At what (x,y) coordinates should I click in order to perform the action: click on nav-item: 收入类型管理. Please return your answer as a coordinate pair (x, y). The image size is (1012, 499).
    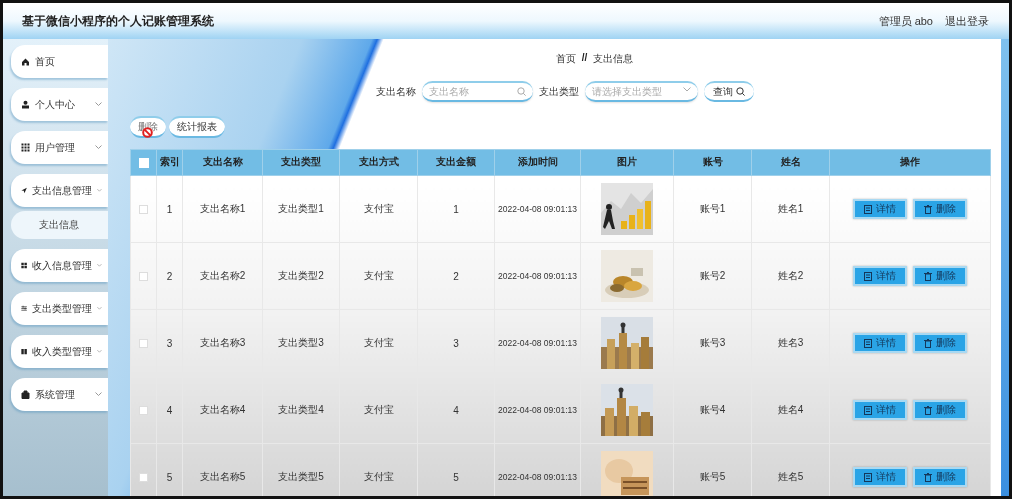
    Looking at the image, I should click on (59, 351).